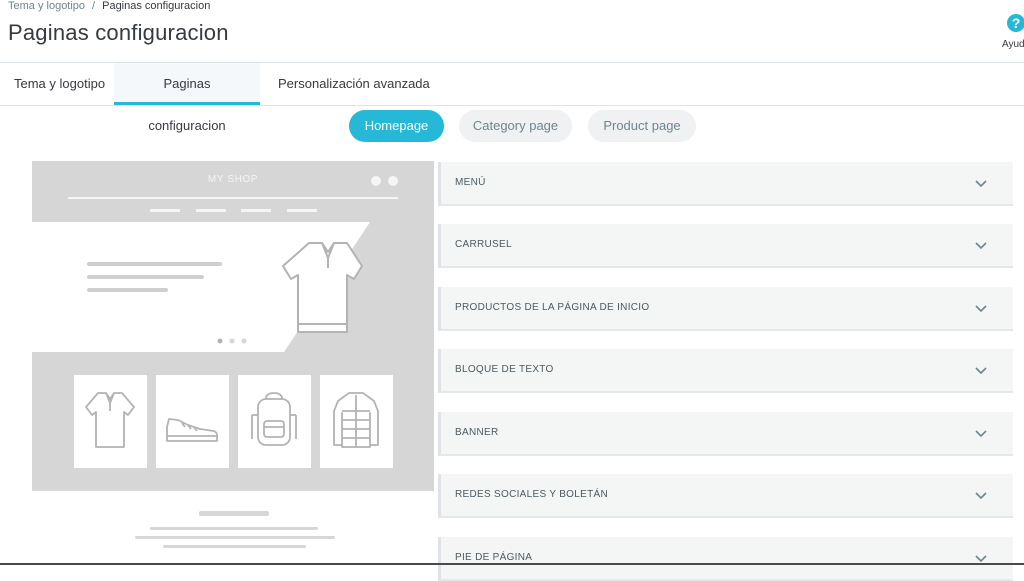 This screenshot has width=1024, height=581. Describe the element at coordinates (725, 184) in the screenshot. I see `section-menu: MENÚ` at that location.